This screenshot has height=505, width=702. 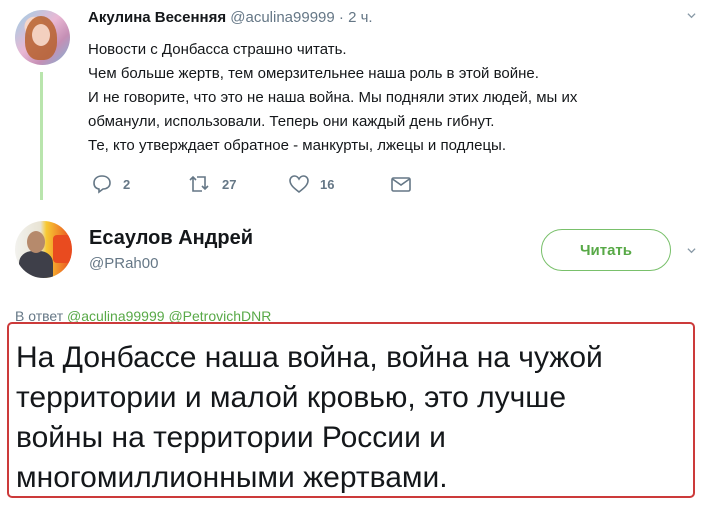 I want to click on reply-button: 2, so click(x=110, y=184).